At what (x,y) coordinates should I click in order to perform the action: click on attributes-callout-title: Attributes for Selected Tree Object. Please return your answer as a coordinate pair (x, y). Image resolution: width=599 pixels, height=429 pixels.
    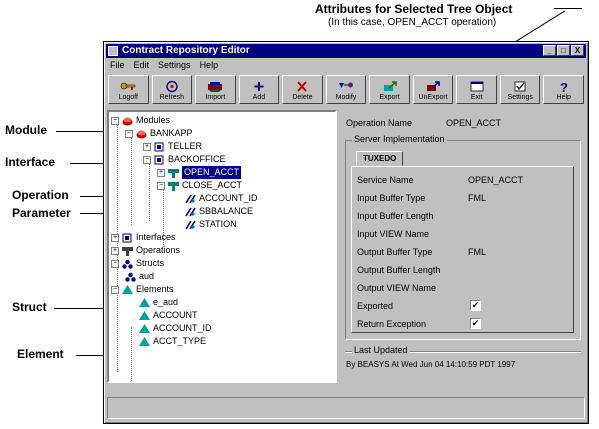
    Looking at the image, I should click on (414, 9).